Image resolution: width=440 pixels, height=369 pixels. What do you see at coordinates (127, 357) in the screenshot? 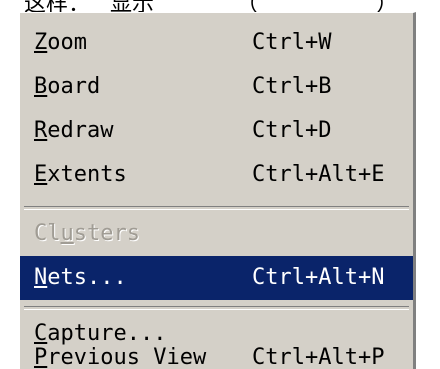
I see `label-rest: revious View` at bounding box center [127, 357].